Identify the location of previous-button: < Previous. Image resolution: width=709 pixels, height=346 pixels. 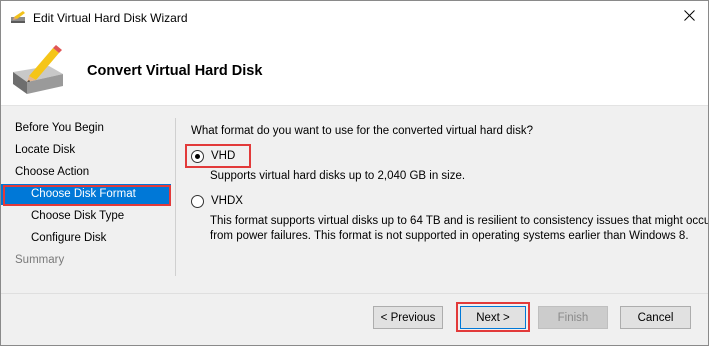
(408, 317).